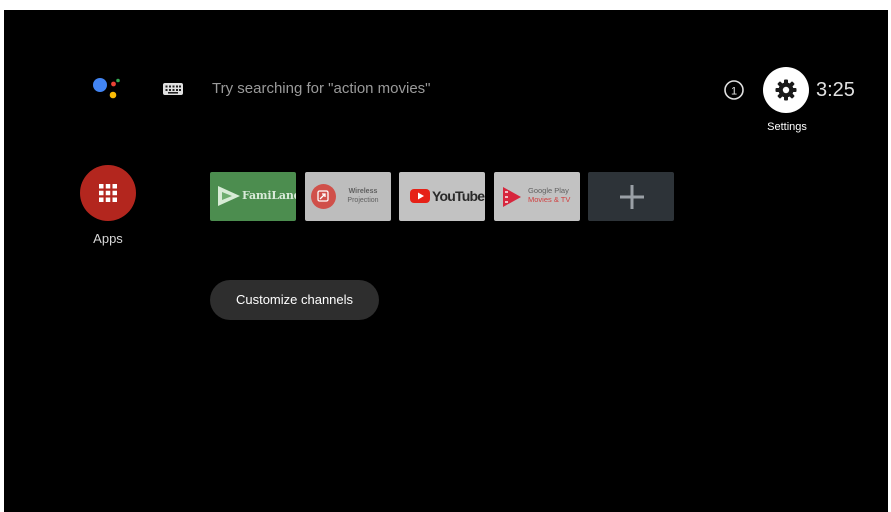  What do you see at coordinates (549, 199) in the screenshot?
I see `channel-name-line2: Movies & TV` at bounding box center [549, 199].